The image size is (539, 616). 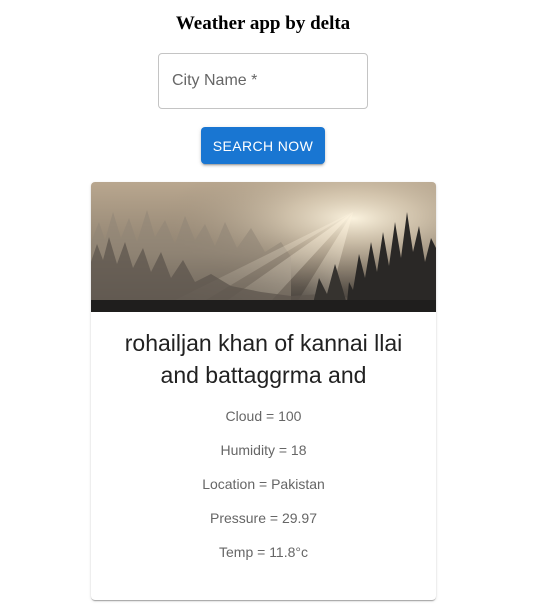 I want to click on temp-stat: Temp = 11.8°c, so click(x=263, y=552).